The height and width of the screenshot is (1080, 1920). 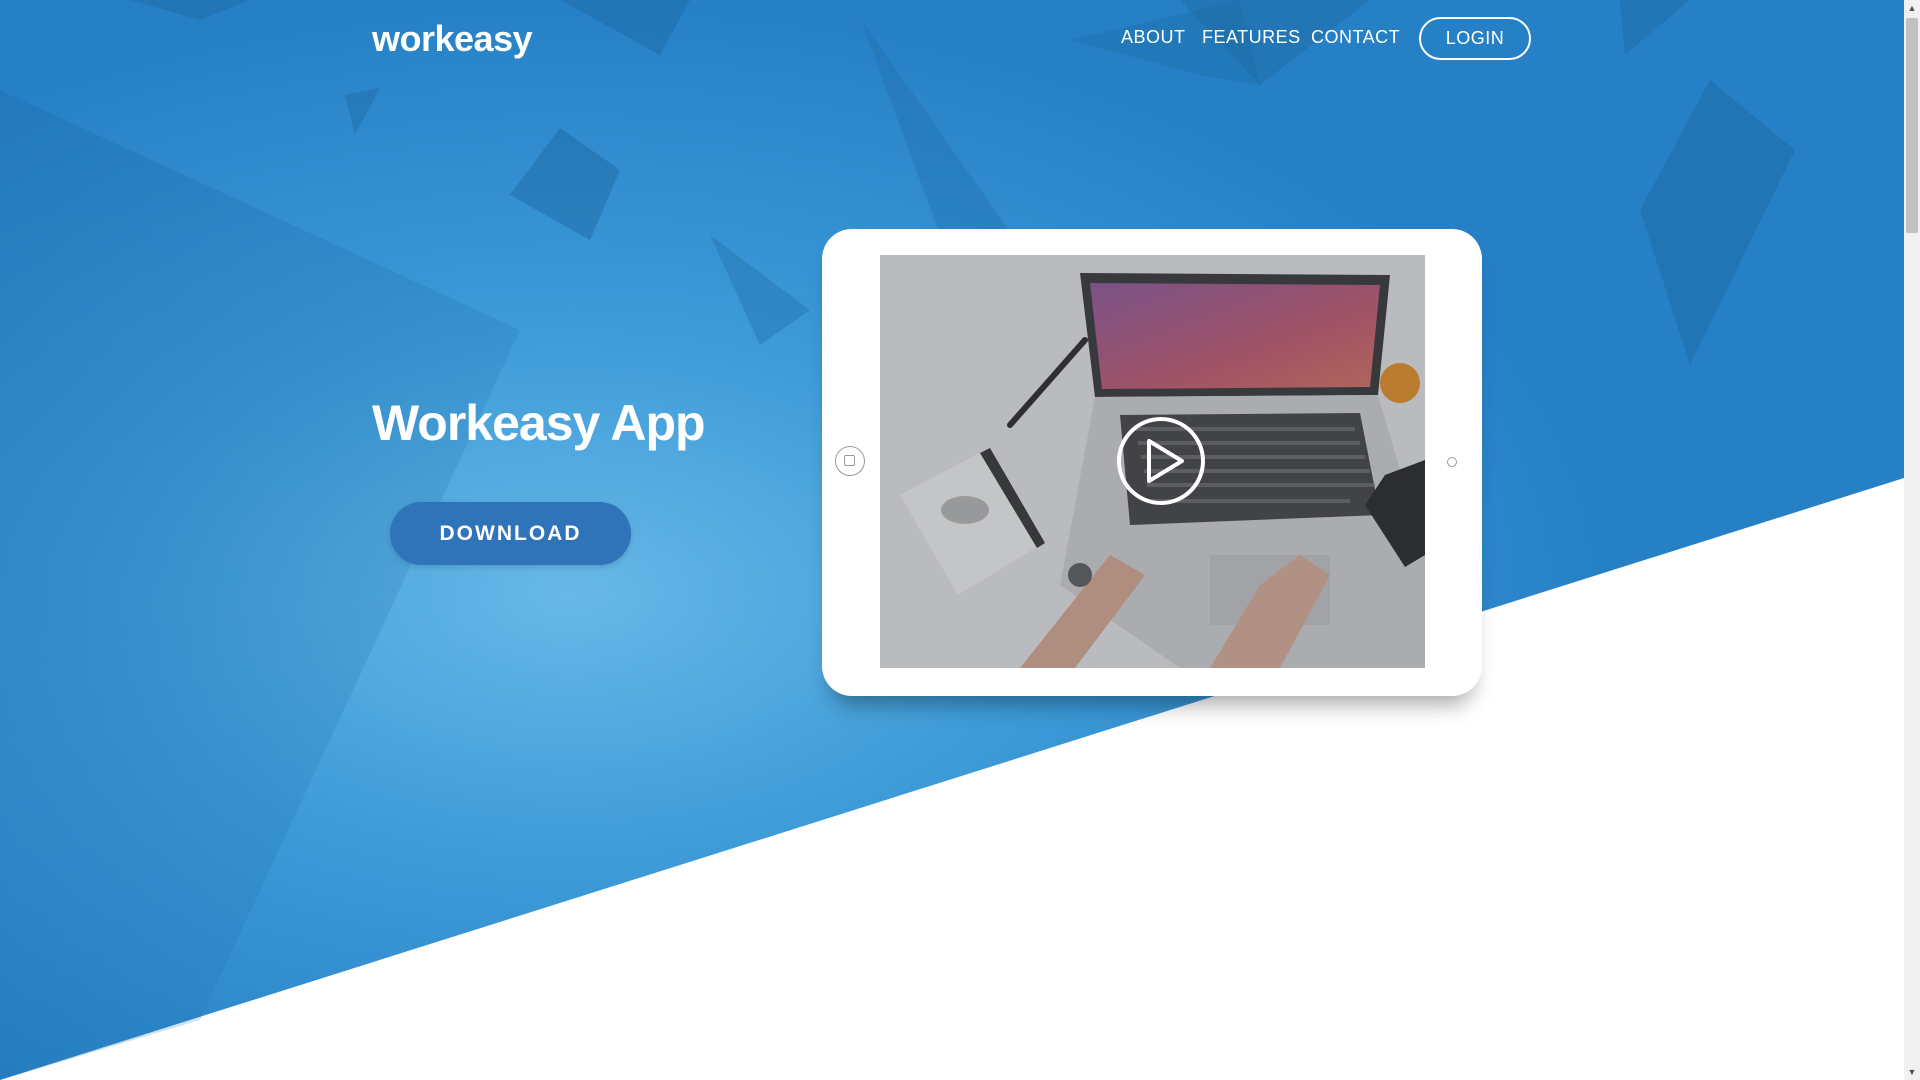 What do you see at coordinates (1355, 37) in the screenshot?
I see `nav-link-contact: CONTACT` at bounding box center [1355, 37].